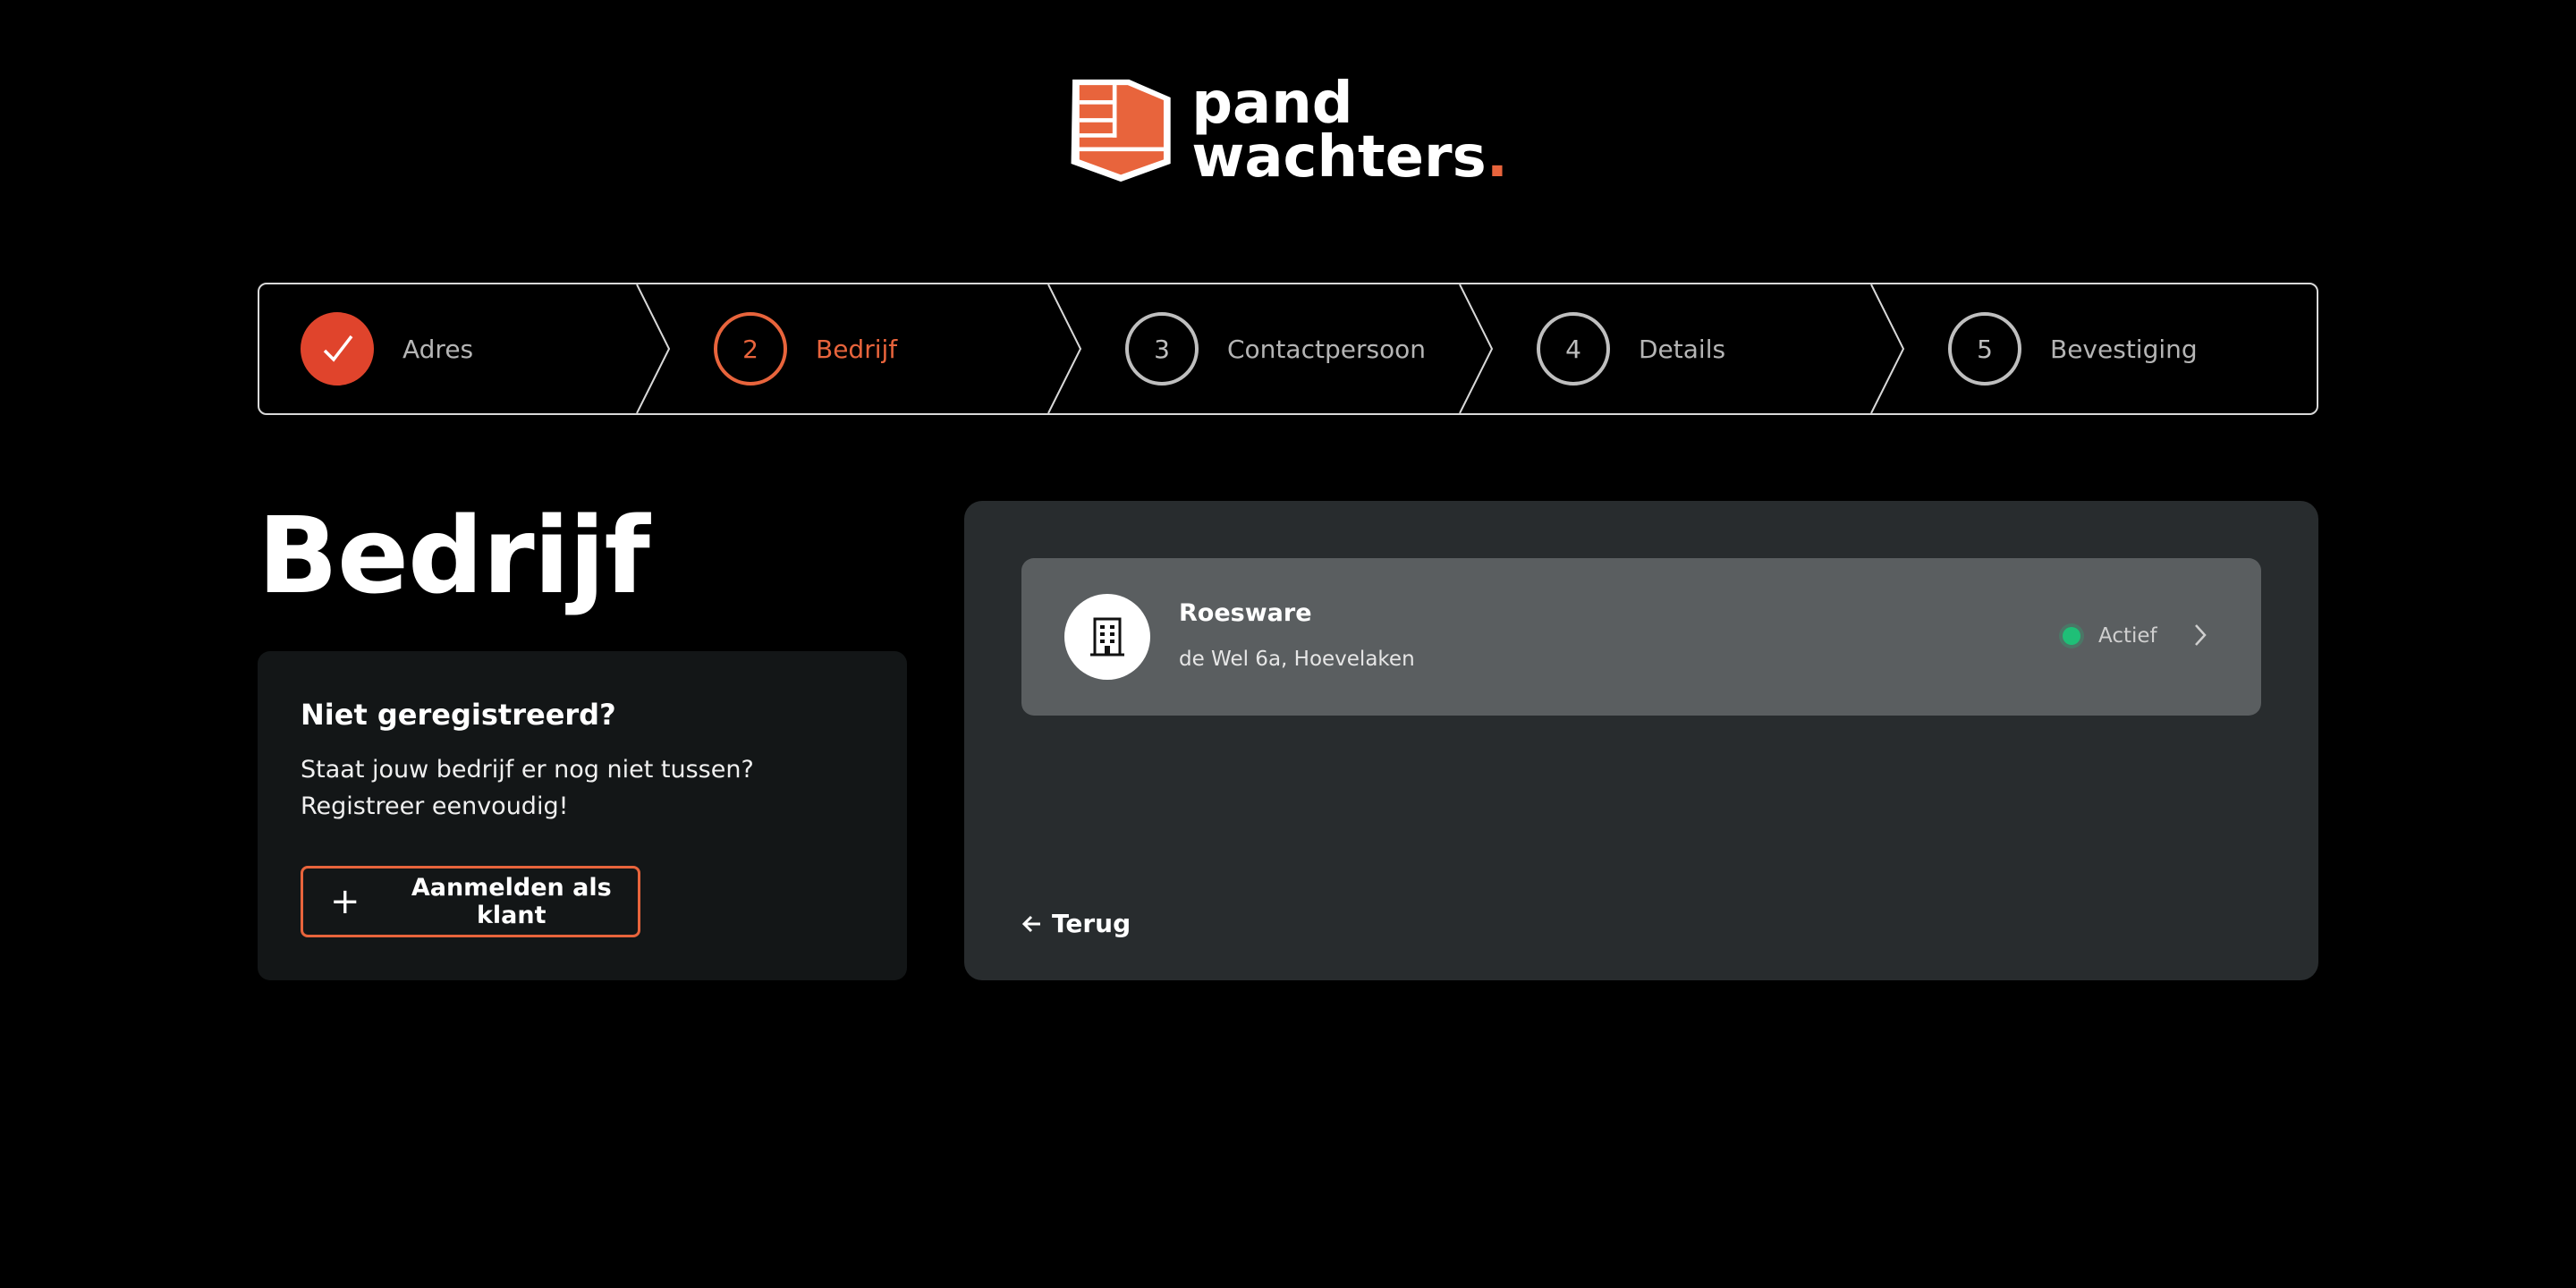  I want to click on company-avatar, so click(1107, 637).